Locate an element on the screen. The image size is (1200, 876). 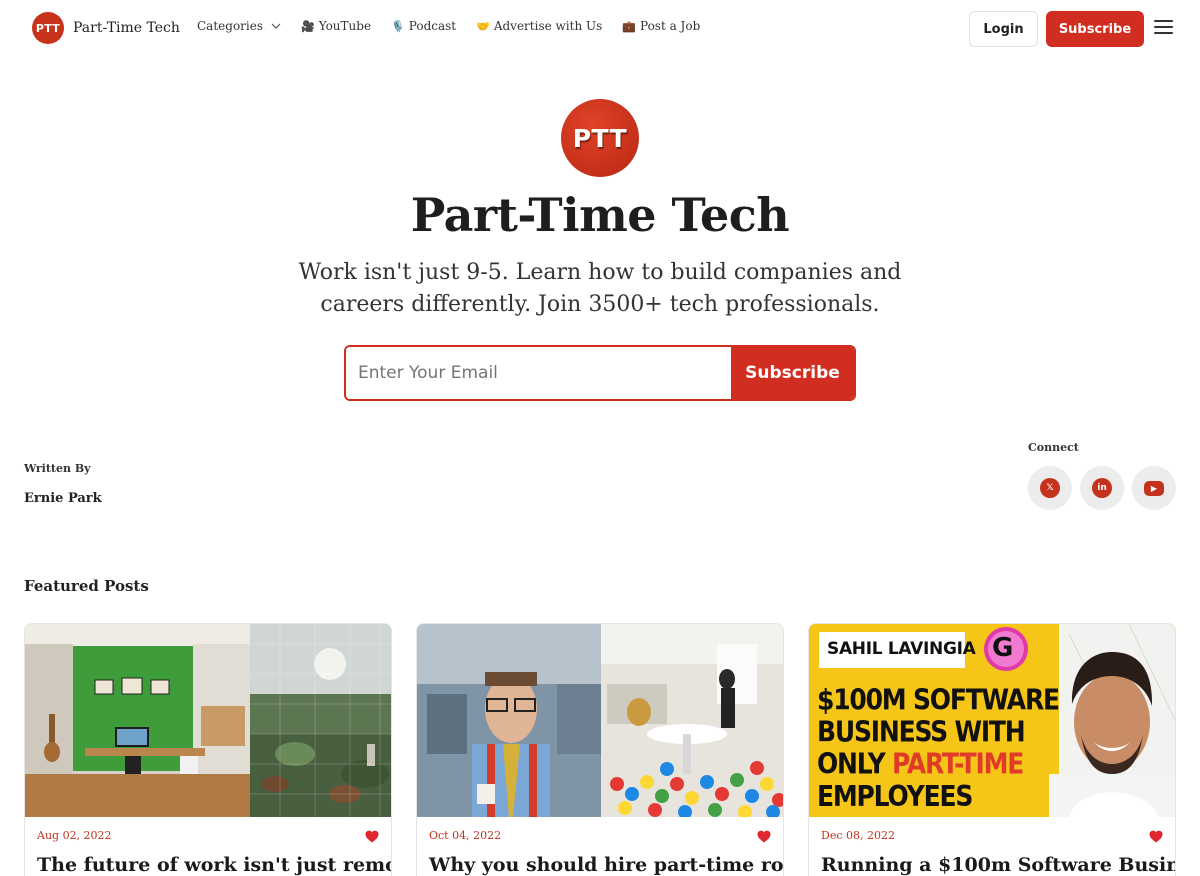
post-date: Oct 04, 2022 is located at coordinates (465, 835).